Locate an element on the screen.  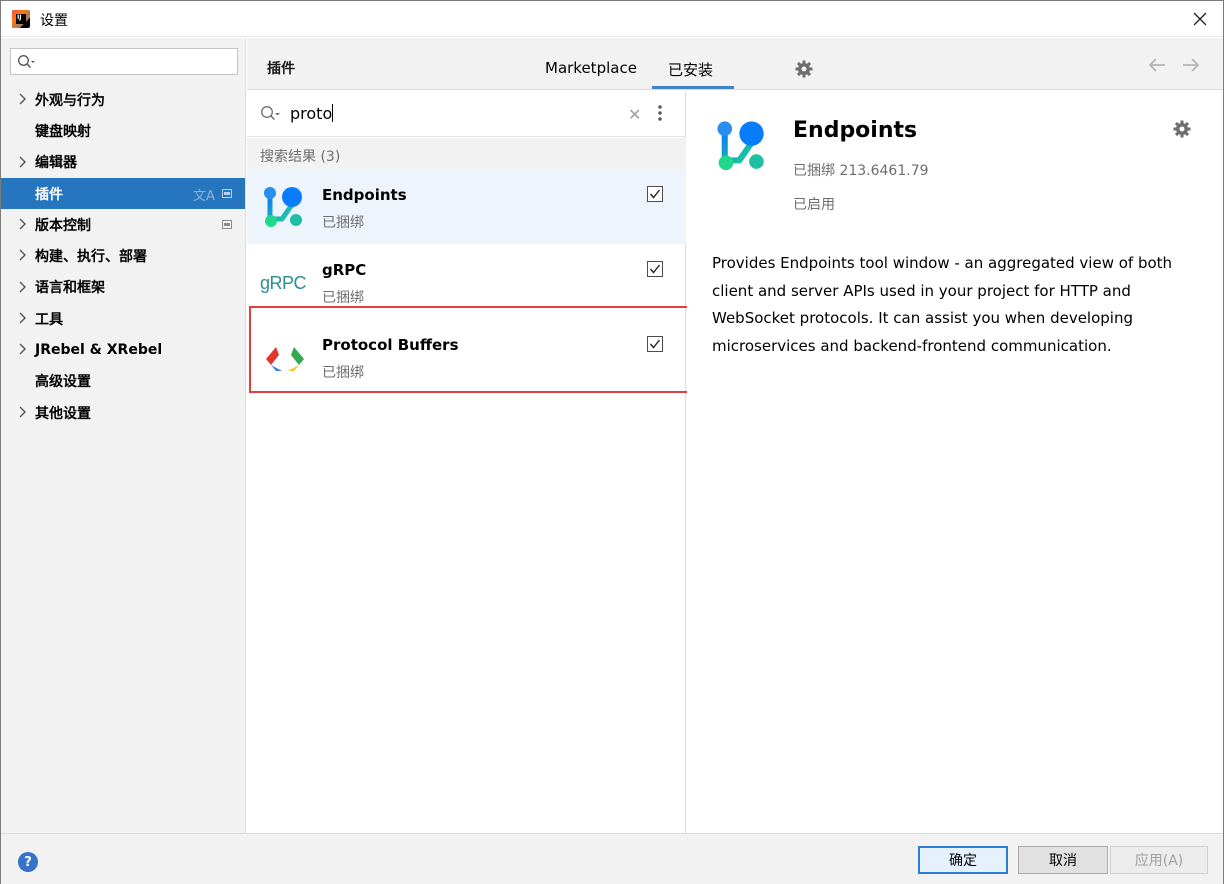
sidebar-item-label: 高级设置 is located at coordinates (63, 382).